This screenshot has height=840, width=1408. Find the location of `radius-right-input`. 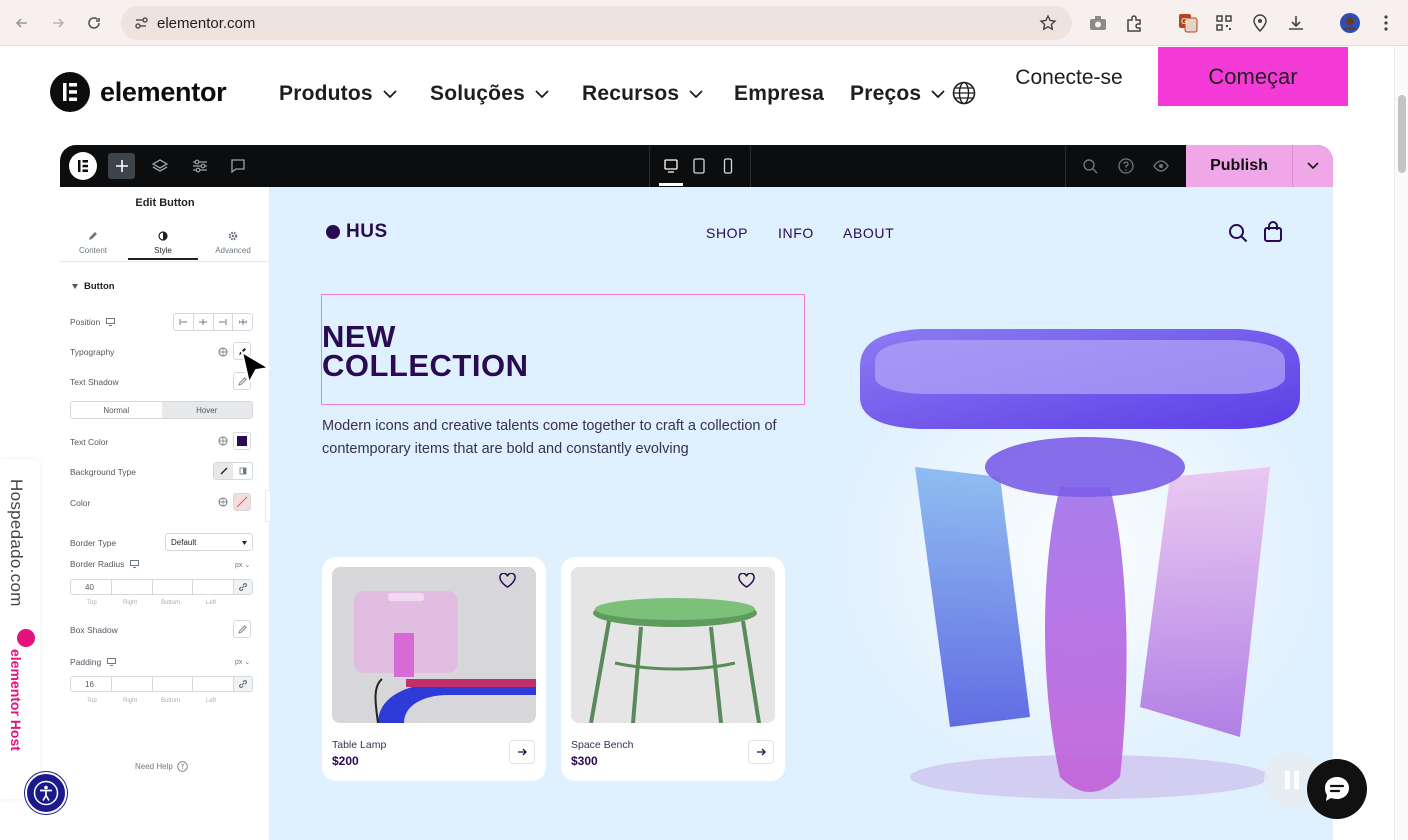

radius-right-input is located at coordinates (132, 587).